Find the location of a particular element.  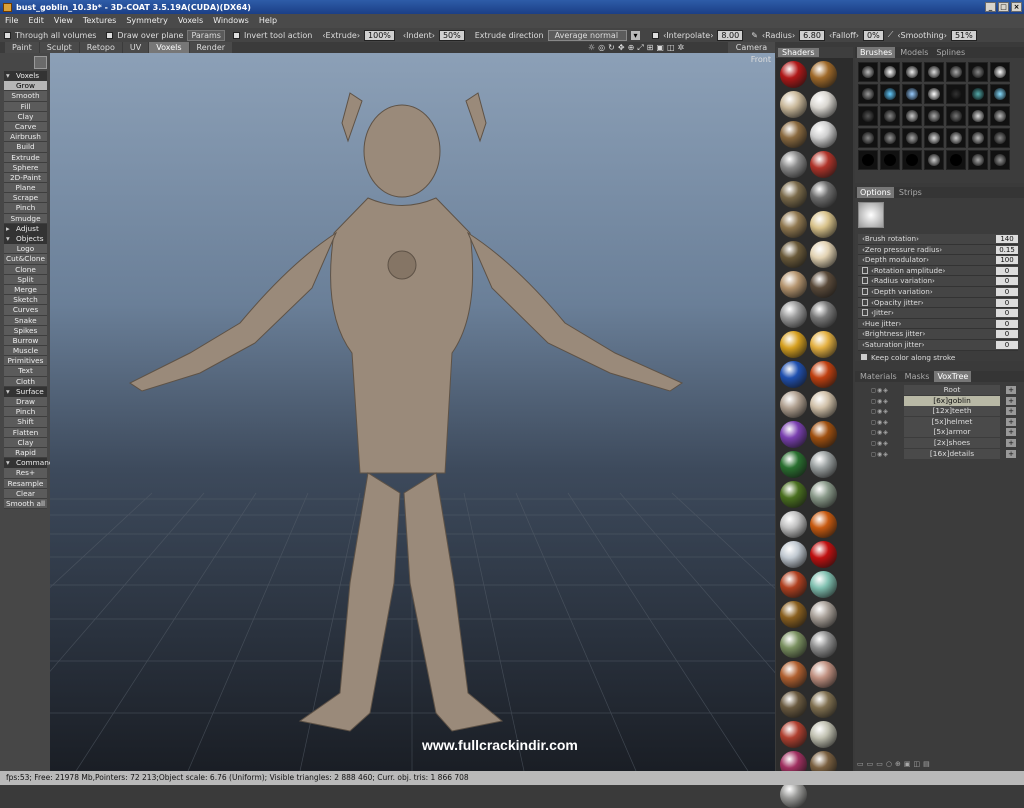

menu-voxels: Voxels is located at coordinates (190, 22).